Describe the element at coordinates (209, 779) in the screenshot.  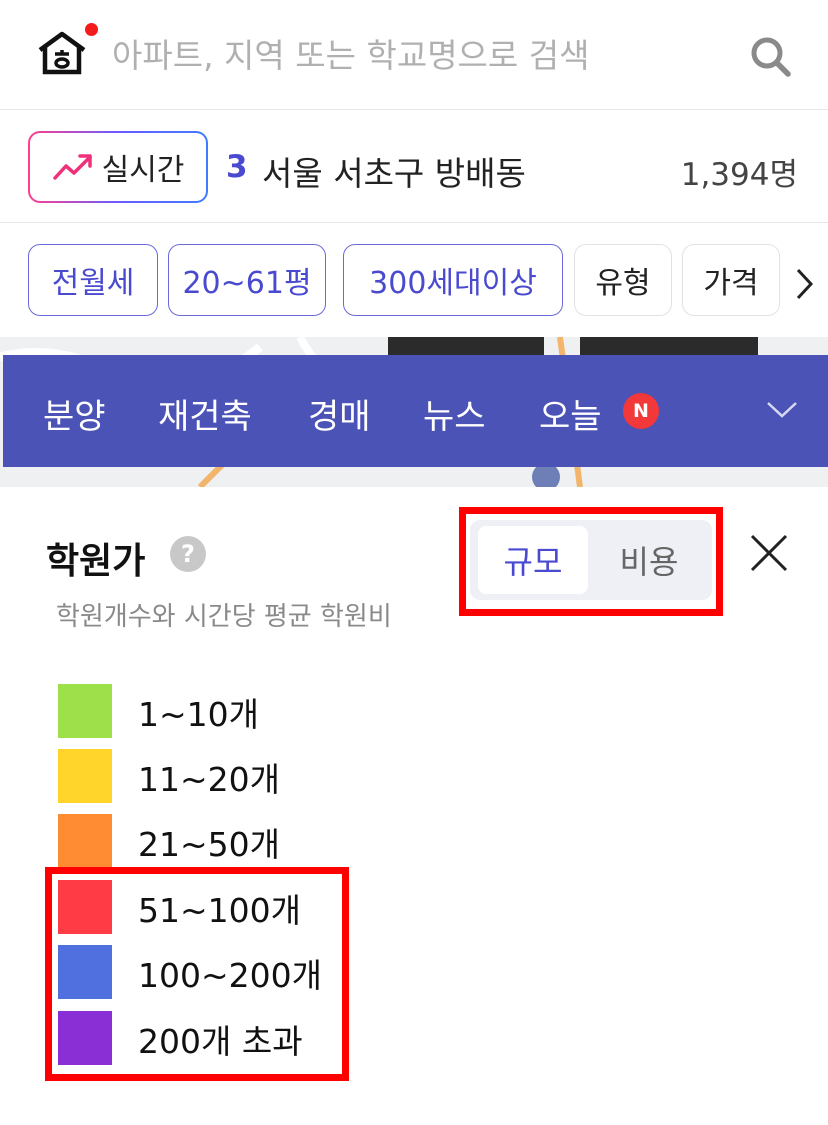
I see `legend-label: 11~20개` at that location.